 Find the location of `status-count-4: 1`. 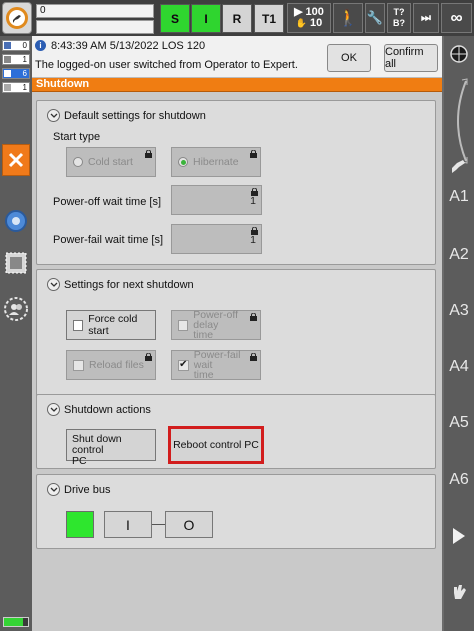

status-count-4: 1 is located at coordinates (24, 87).